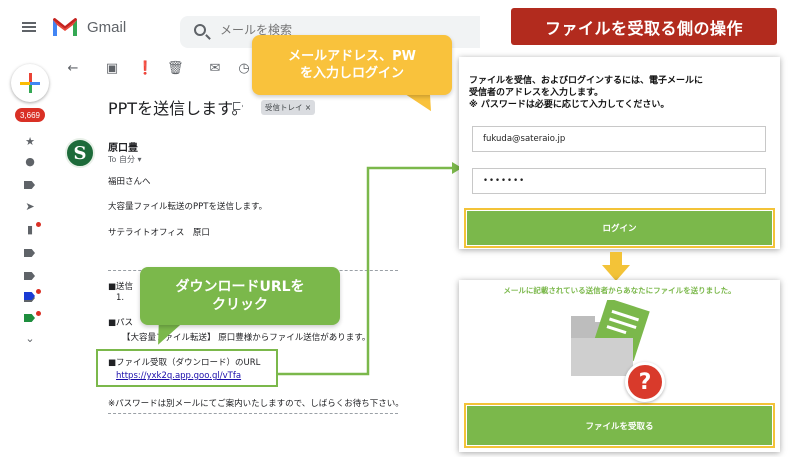 The width and height of the screenshot is (800, 457). Describe the element at coordinates (240, 287) in the screenshot. I see `callout-text: ダウンロードURLを` at that location.